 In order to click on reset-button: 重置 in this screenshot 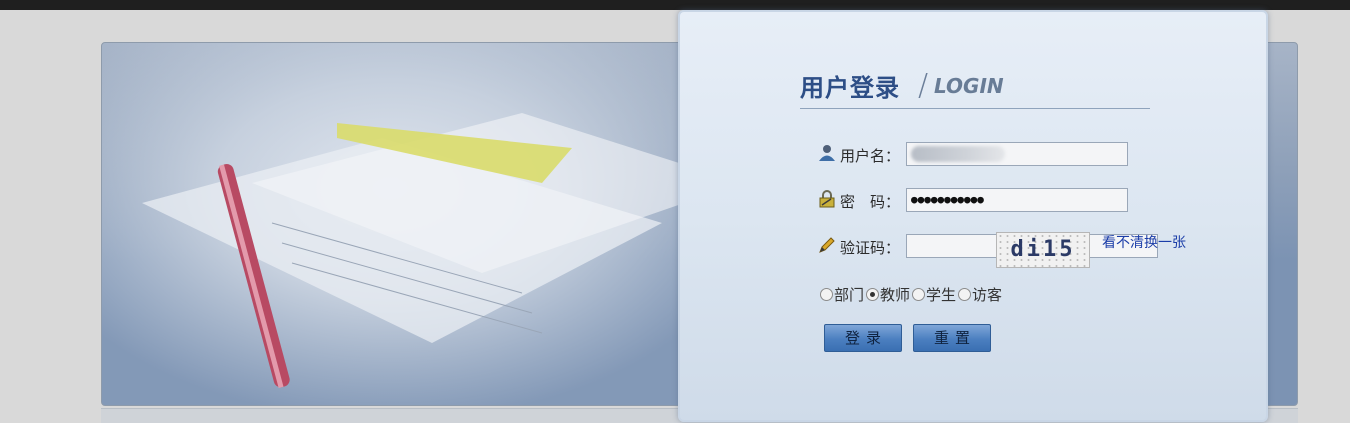, I will do `click(952, 338)`.